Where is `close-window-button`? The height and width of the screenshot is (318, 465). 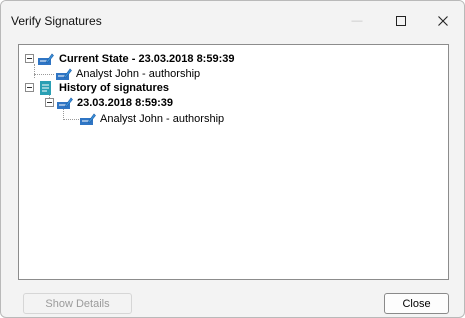 close-window-button is located at coordinates (443, 21).